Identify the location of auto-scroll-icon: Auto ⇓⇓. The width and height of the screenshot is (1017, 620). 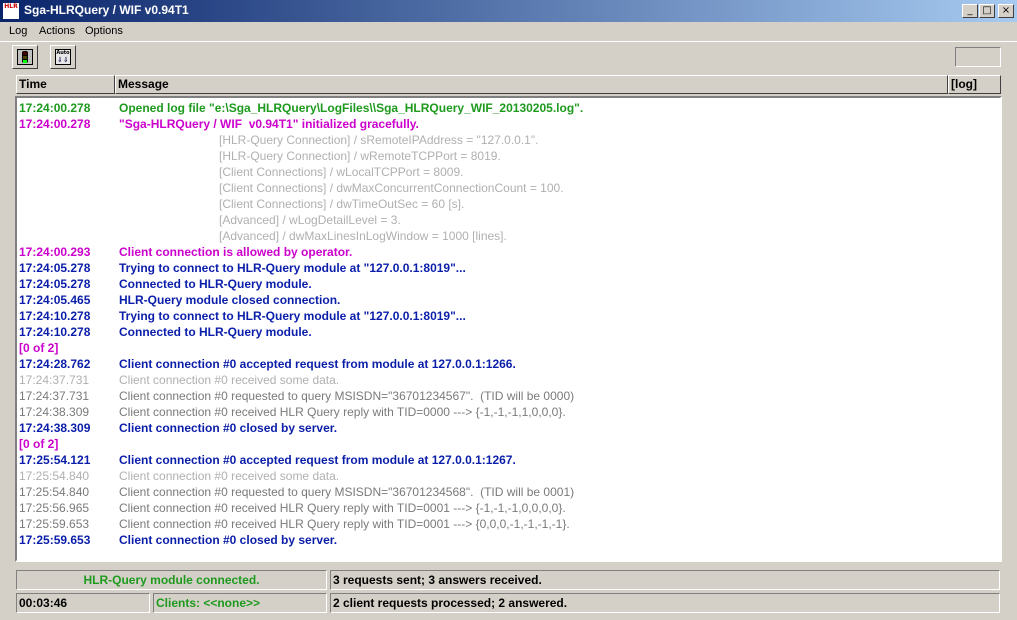
(63, 57).